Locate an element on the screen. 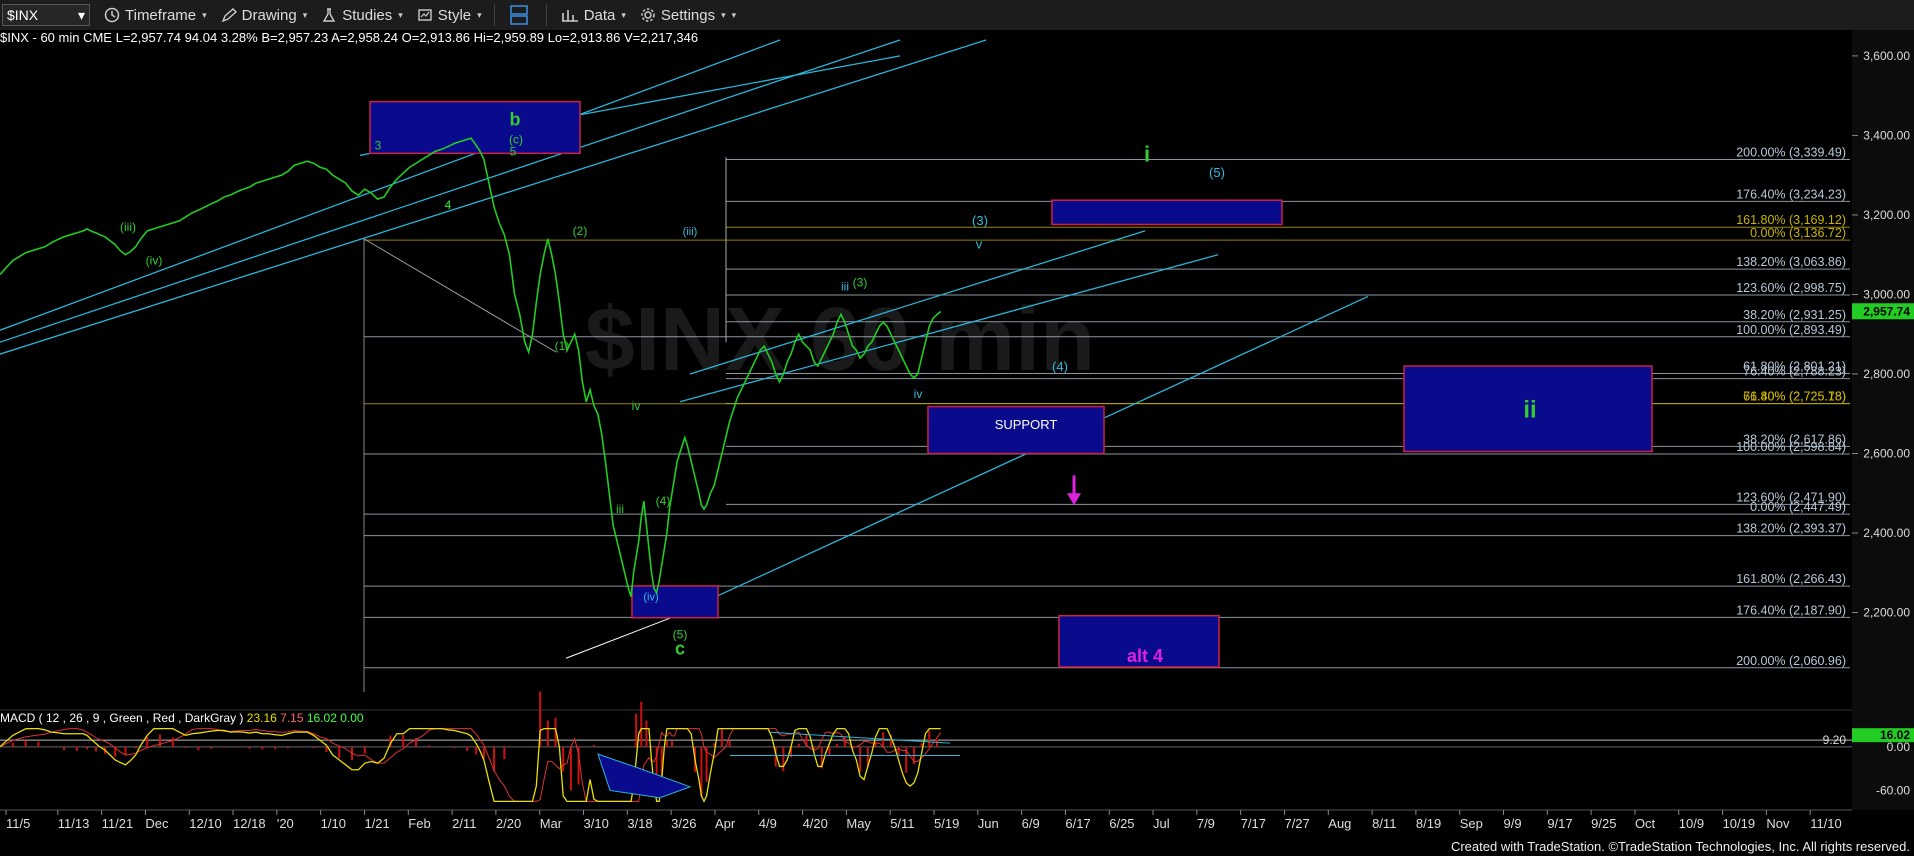 Image resolution: width=1914 pixels, height=856 pixels. open: O=2,913.86 is located at coordinates (435, 37).